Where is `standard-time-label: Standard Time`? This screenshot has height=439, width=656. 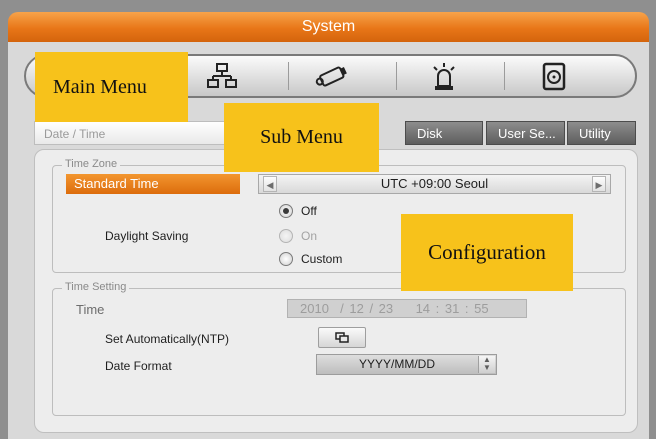 standard-time-label: Standard Time is located at coordinates (153, 184).